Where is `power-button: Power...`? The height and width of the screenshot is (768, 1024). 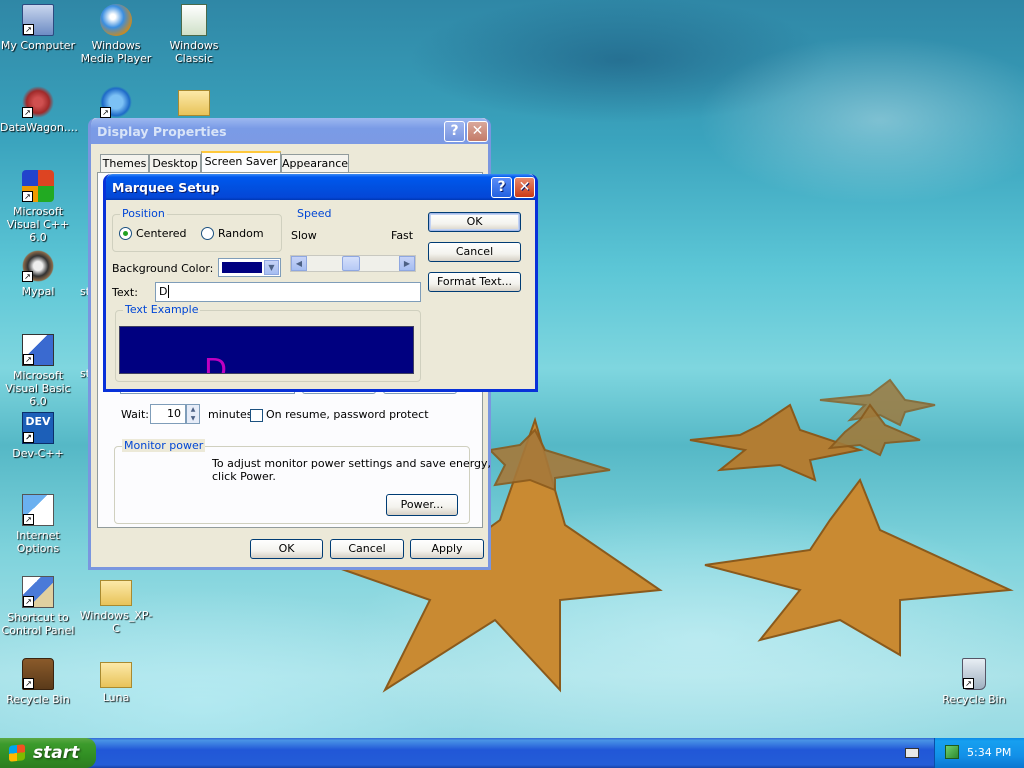 power-button: Power... is located at coordinates (422, 505).